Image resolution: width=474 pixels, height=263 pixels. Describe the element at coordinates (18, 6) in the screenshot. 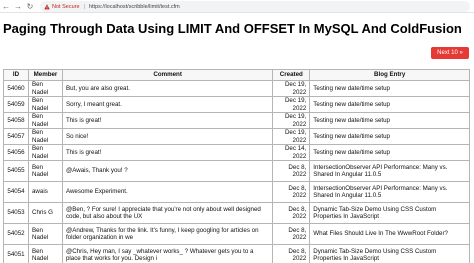

I see `forward-icon: →` at that location.